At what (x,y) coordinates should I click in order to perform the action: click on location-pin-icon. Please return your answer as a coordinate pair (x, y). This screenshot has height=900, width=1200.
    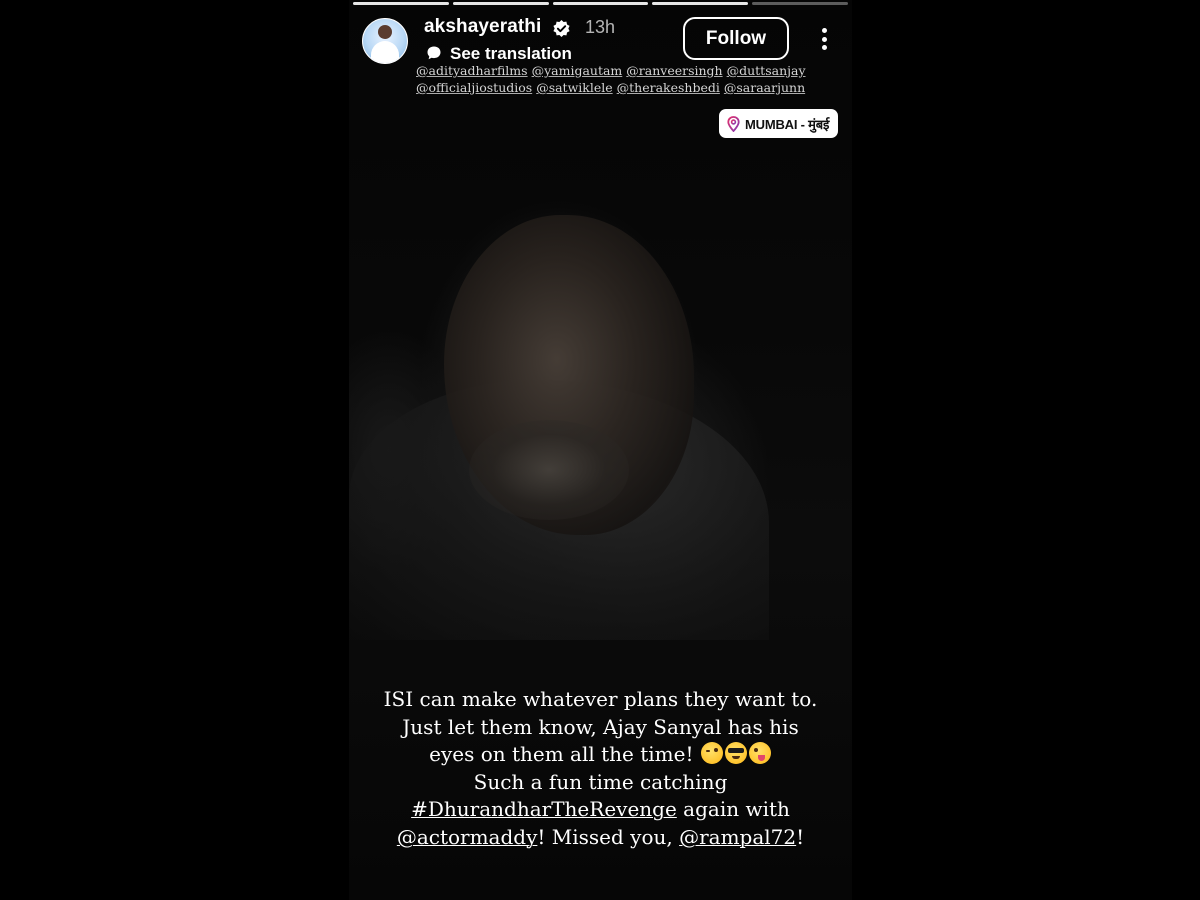
    Looking at the image, I should click on (733, 123).